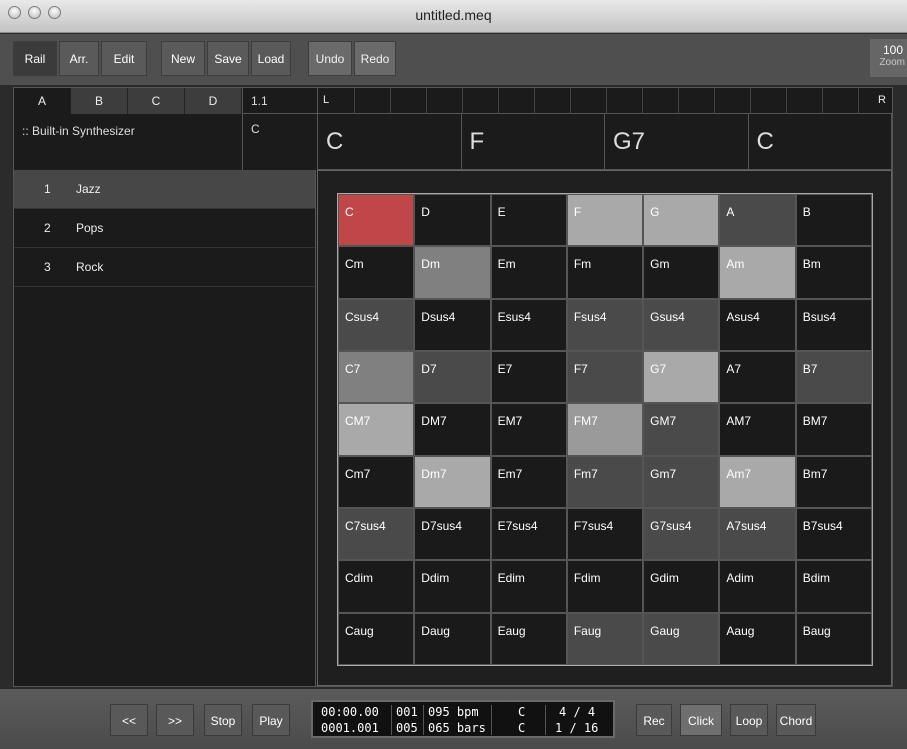  I want to click on chord-cell: B, so click(833, 220).